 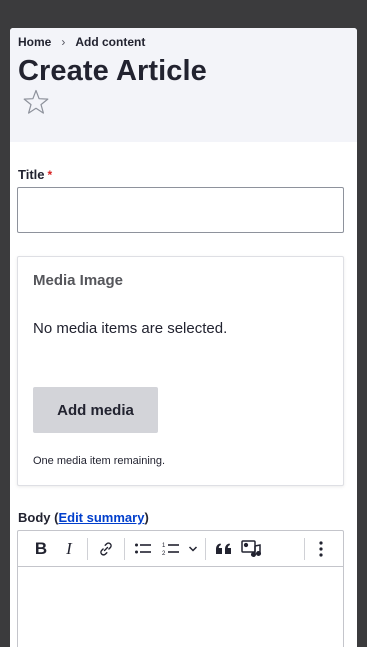 What do you see at coordinates (69, 549) in the screenshot?
I see `italic-icon: I` at bounding box center [69, 549].